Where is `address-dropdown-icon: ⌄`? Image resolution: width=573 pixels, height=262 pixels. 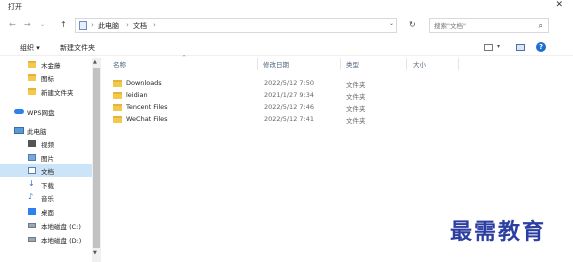
address-dropdown-icon: ⌄ is located at coordinates (391, 23).